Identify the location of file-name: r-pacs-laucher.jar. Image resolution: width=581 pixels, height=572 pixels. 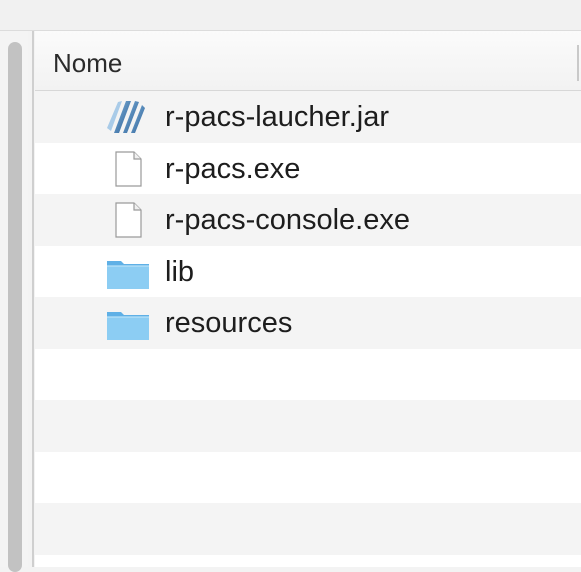
(277, 117).